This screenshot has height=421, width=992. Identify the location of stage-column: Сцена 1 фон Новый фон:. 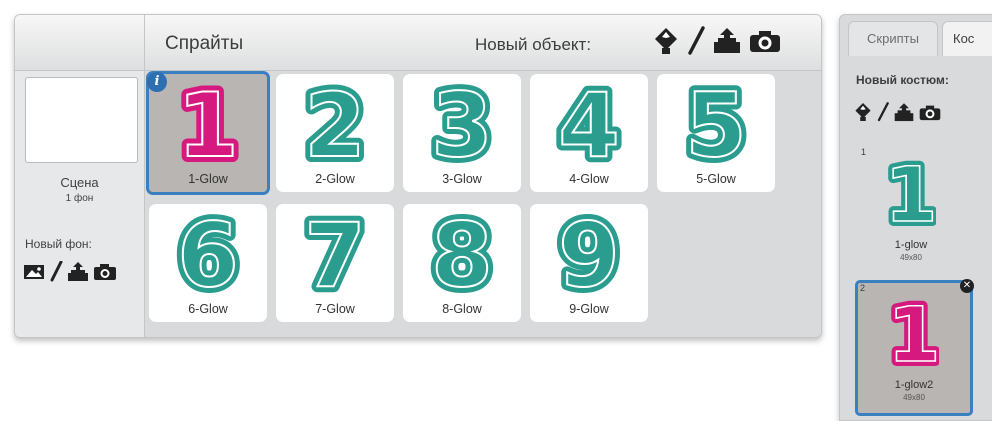
(80, 176).